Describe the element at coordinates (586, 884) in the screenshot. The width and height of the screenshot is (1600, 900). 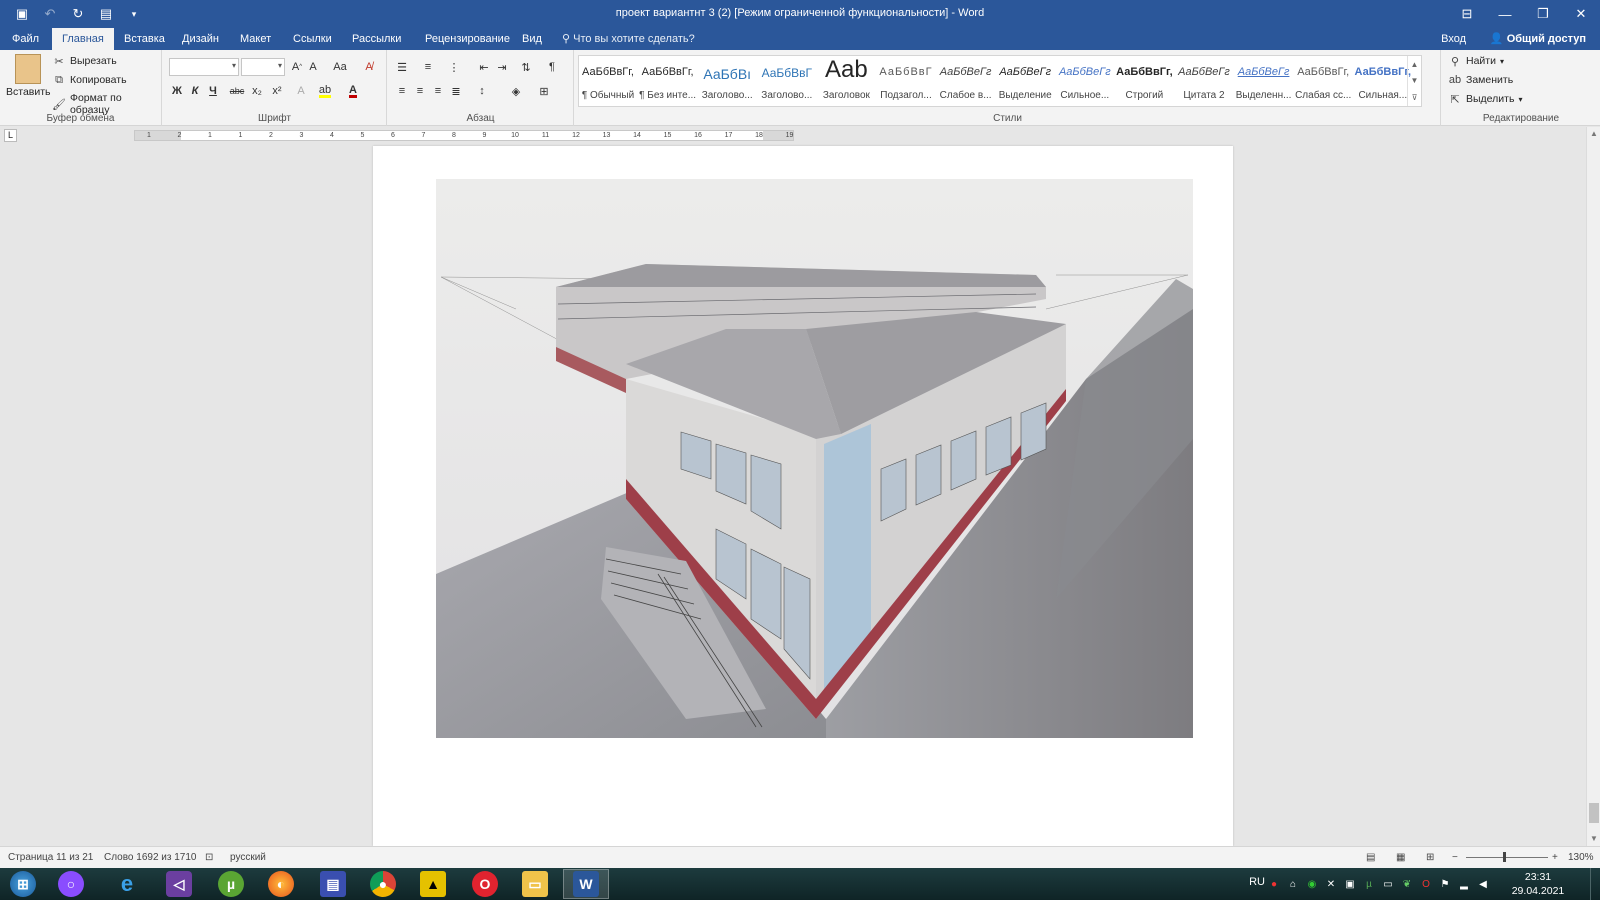
I see `word-icon: W` at that location.